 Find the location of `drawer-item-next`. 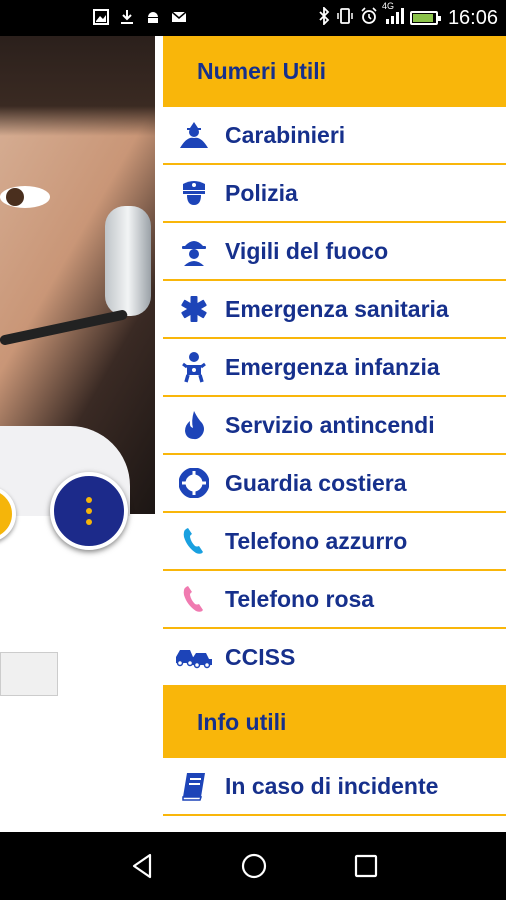

drawer-item-next is located at coordinates (334, 824).